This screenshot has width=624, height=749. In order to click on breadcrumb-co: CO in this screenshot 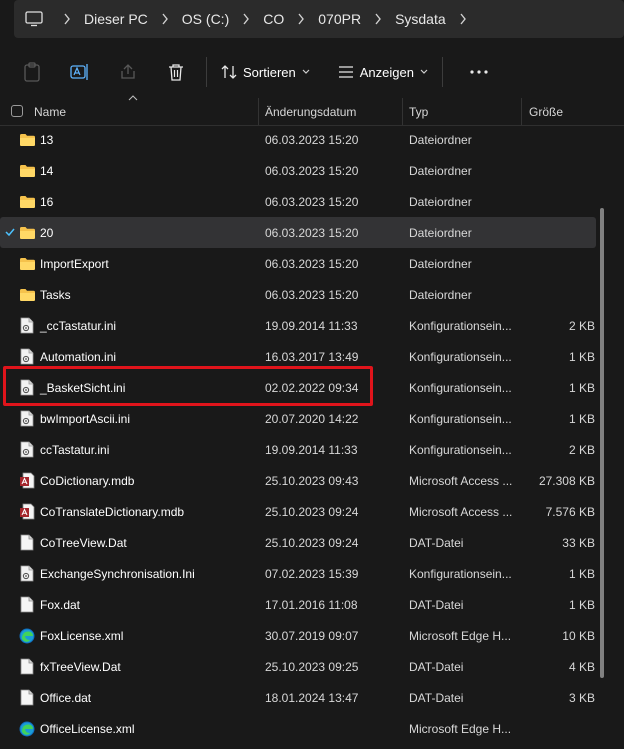, I will do `click(273, 19)`.